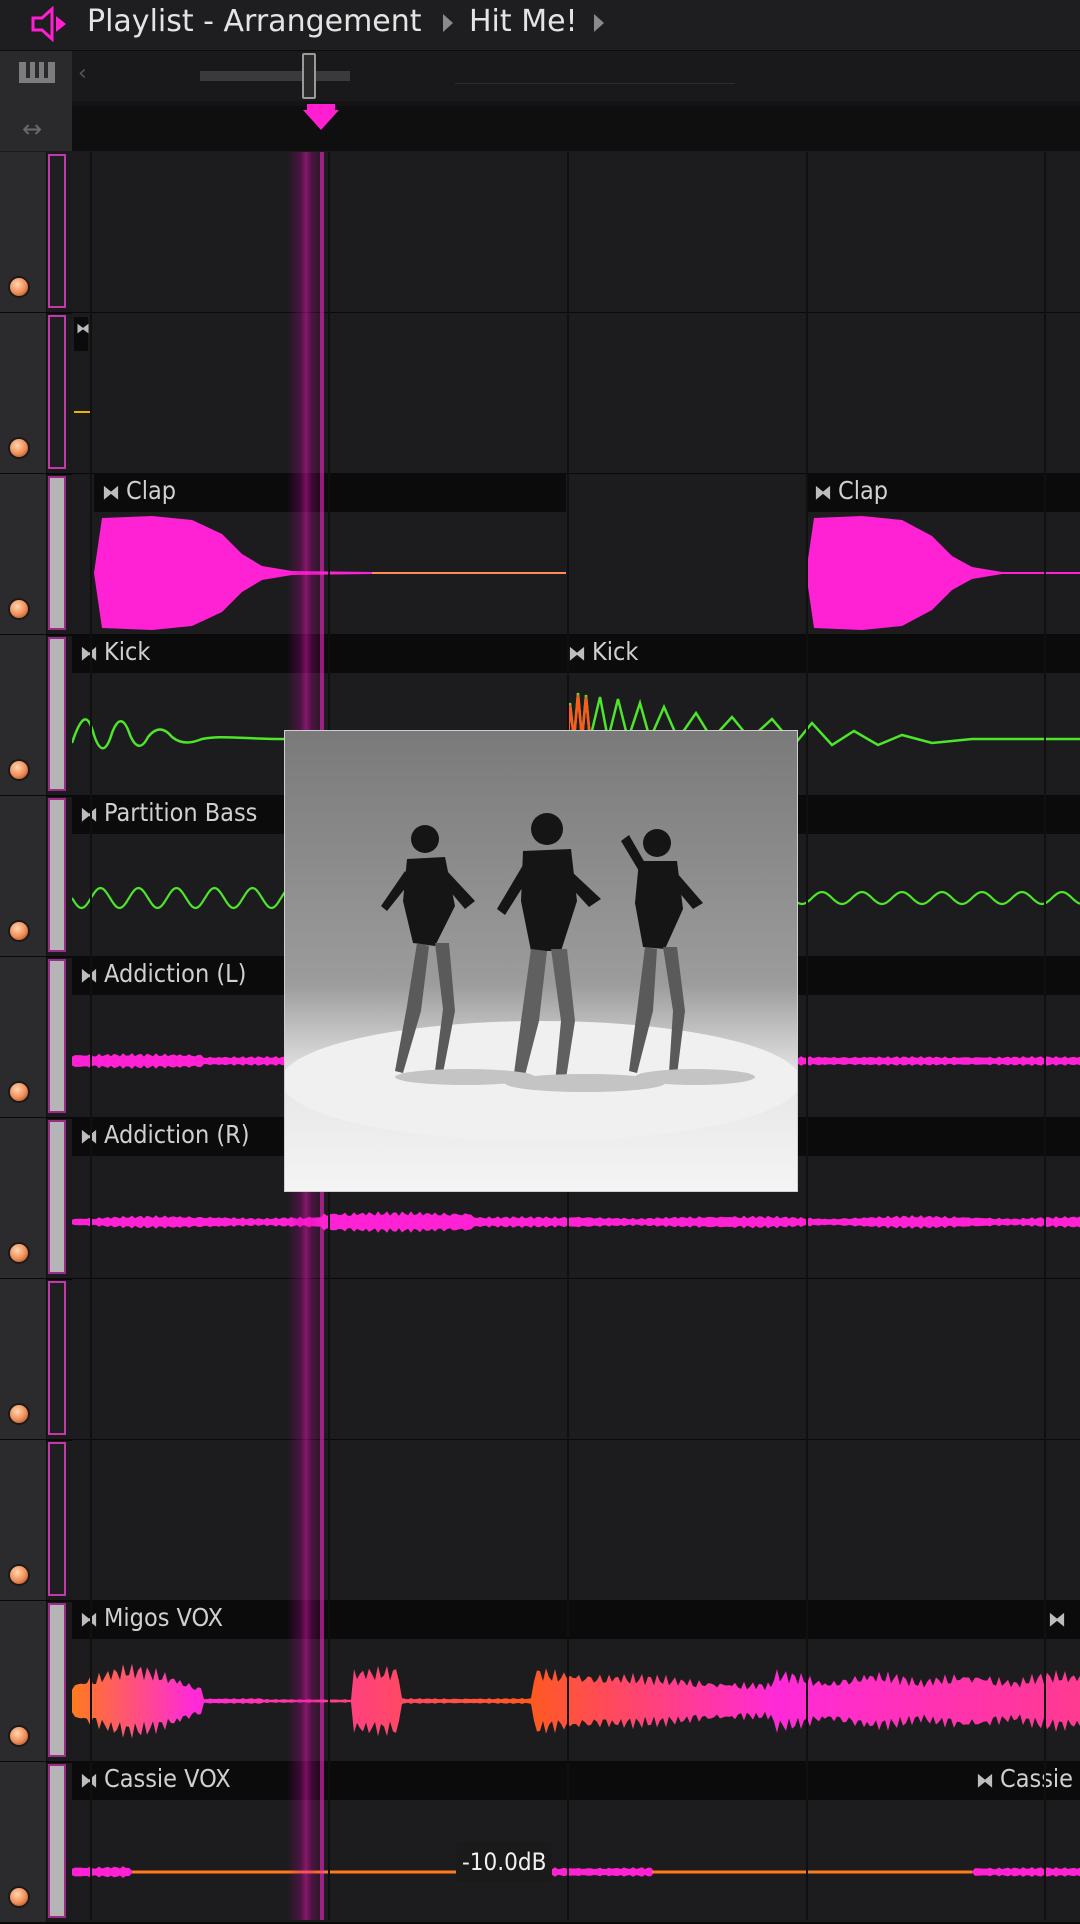 This screenshot has height=1924, width=1080. I want to click on playhead-marker-icon, so click(321, 120).